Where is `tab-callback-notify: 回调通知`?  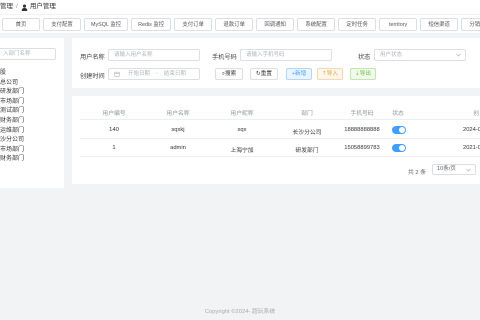 tab-callback-notify: 回调通知 is located at coordinates (275, 24).